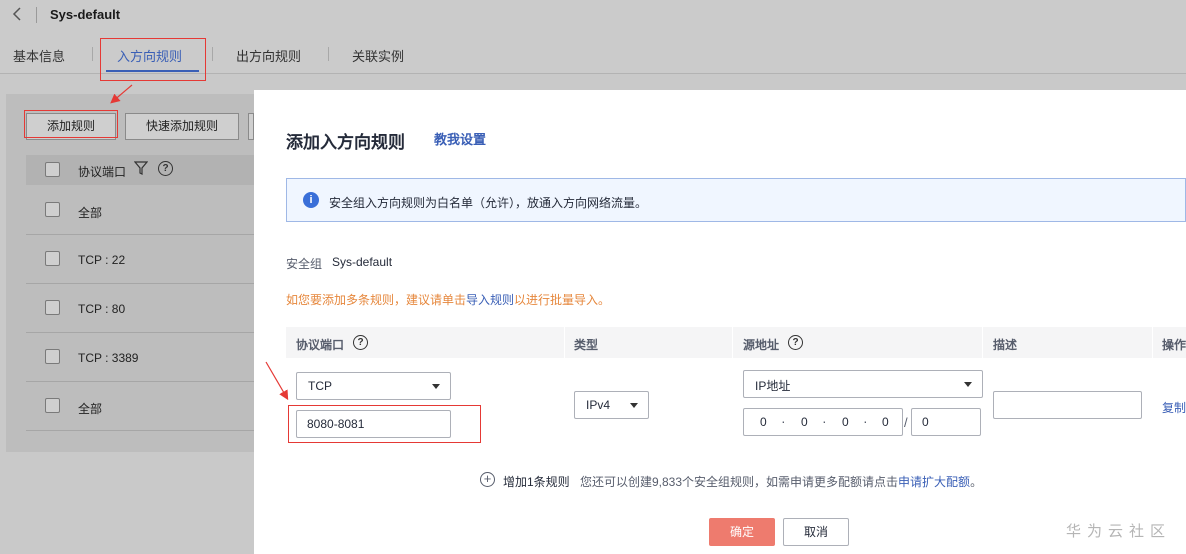 The image size is (1186, 554). What do you see at coordinates (182, 126) in the screenshot?
I see `quick-add-rule-button: 快速添加规则` at bounding box center [182, 126].